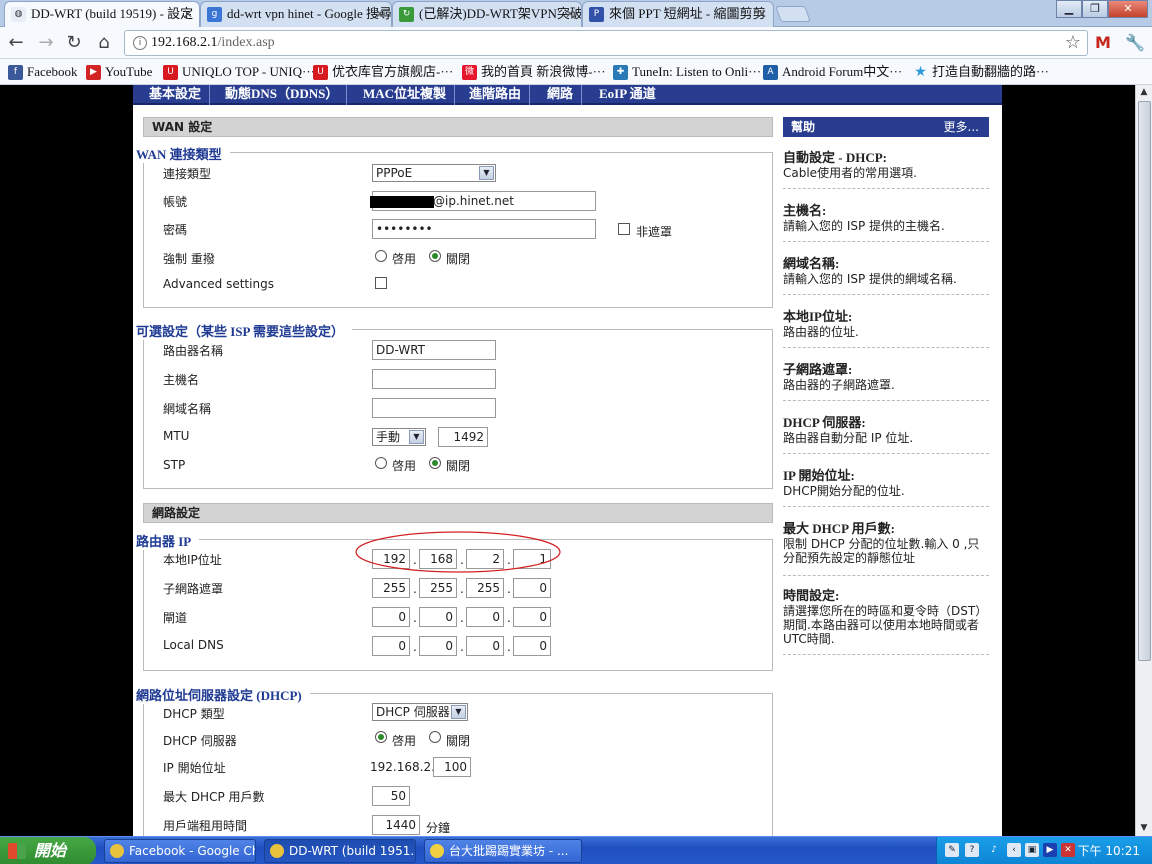 The height and width of the screenshot is (864, 1152). I want to click on radio-label: 啓用, so click(404, 741).